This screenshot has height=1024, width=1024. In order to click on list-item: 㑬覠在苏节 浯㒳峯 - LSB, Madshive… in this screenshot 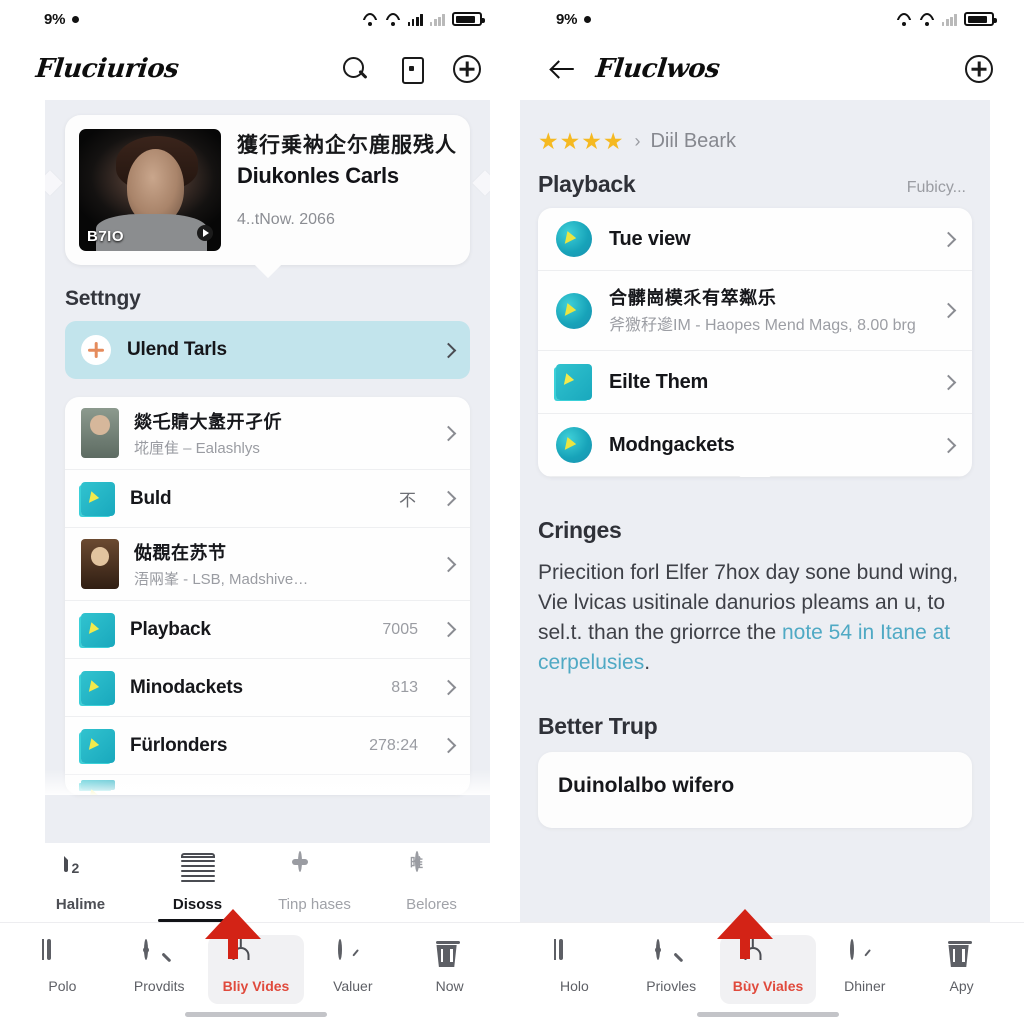, I will do `click(267, 564)`.